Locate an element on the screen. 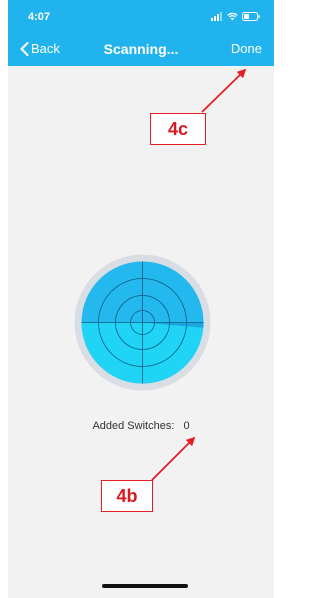 Image resolution: width=320 pixels, height=598 pixels. radar-scan-graphic is located at coordinates (142, 322).